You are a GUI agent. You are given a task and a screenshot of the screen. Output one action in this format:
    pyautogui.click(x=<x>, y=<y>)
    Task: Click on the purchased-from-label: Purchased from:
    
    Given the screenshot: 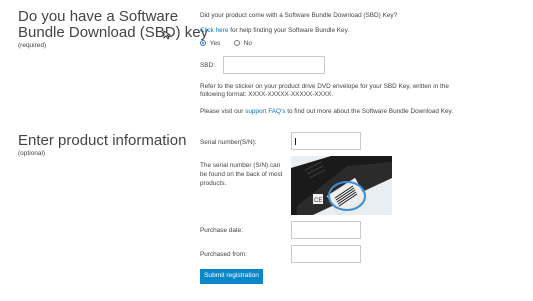 What is the action you would take?
    pyautogui.click(x=223, y=254)
    